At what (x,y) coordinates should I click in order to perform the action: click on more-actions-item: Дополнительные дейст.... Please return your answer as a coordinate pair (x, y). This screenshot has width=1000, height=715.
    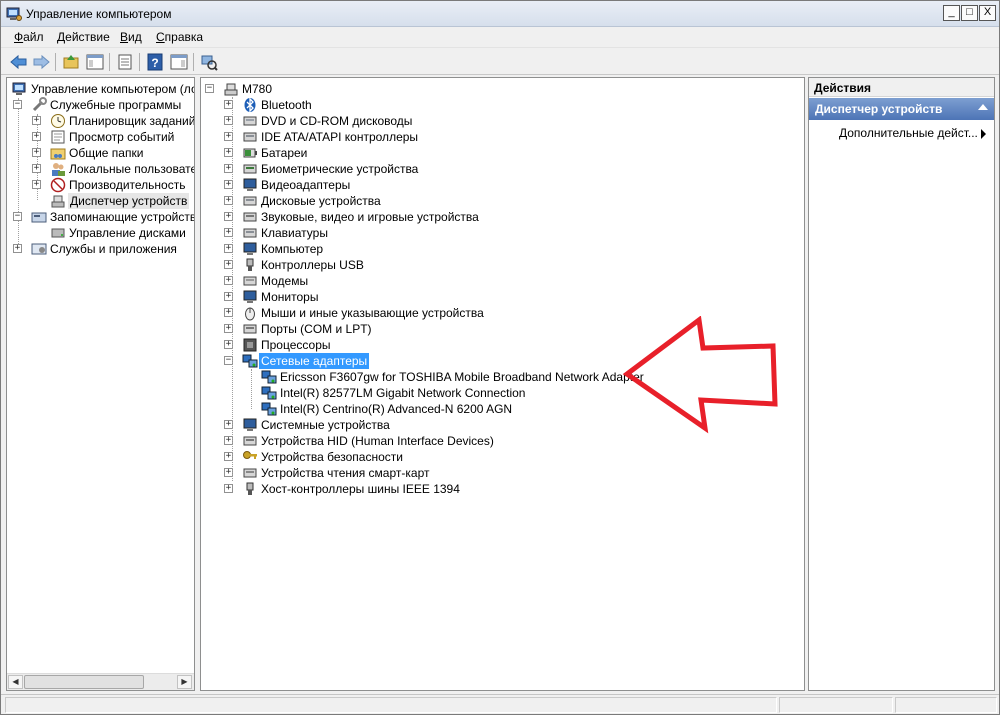
    Looking at the image, I should click on (908, 133).